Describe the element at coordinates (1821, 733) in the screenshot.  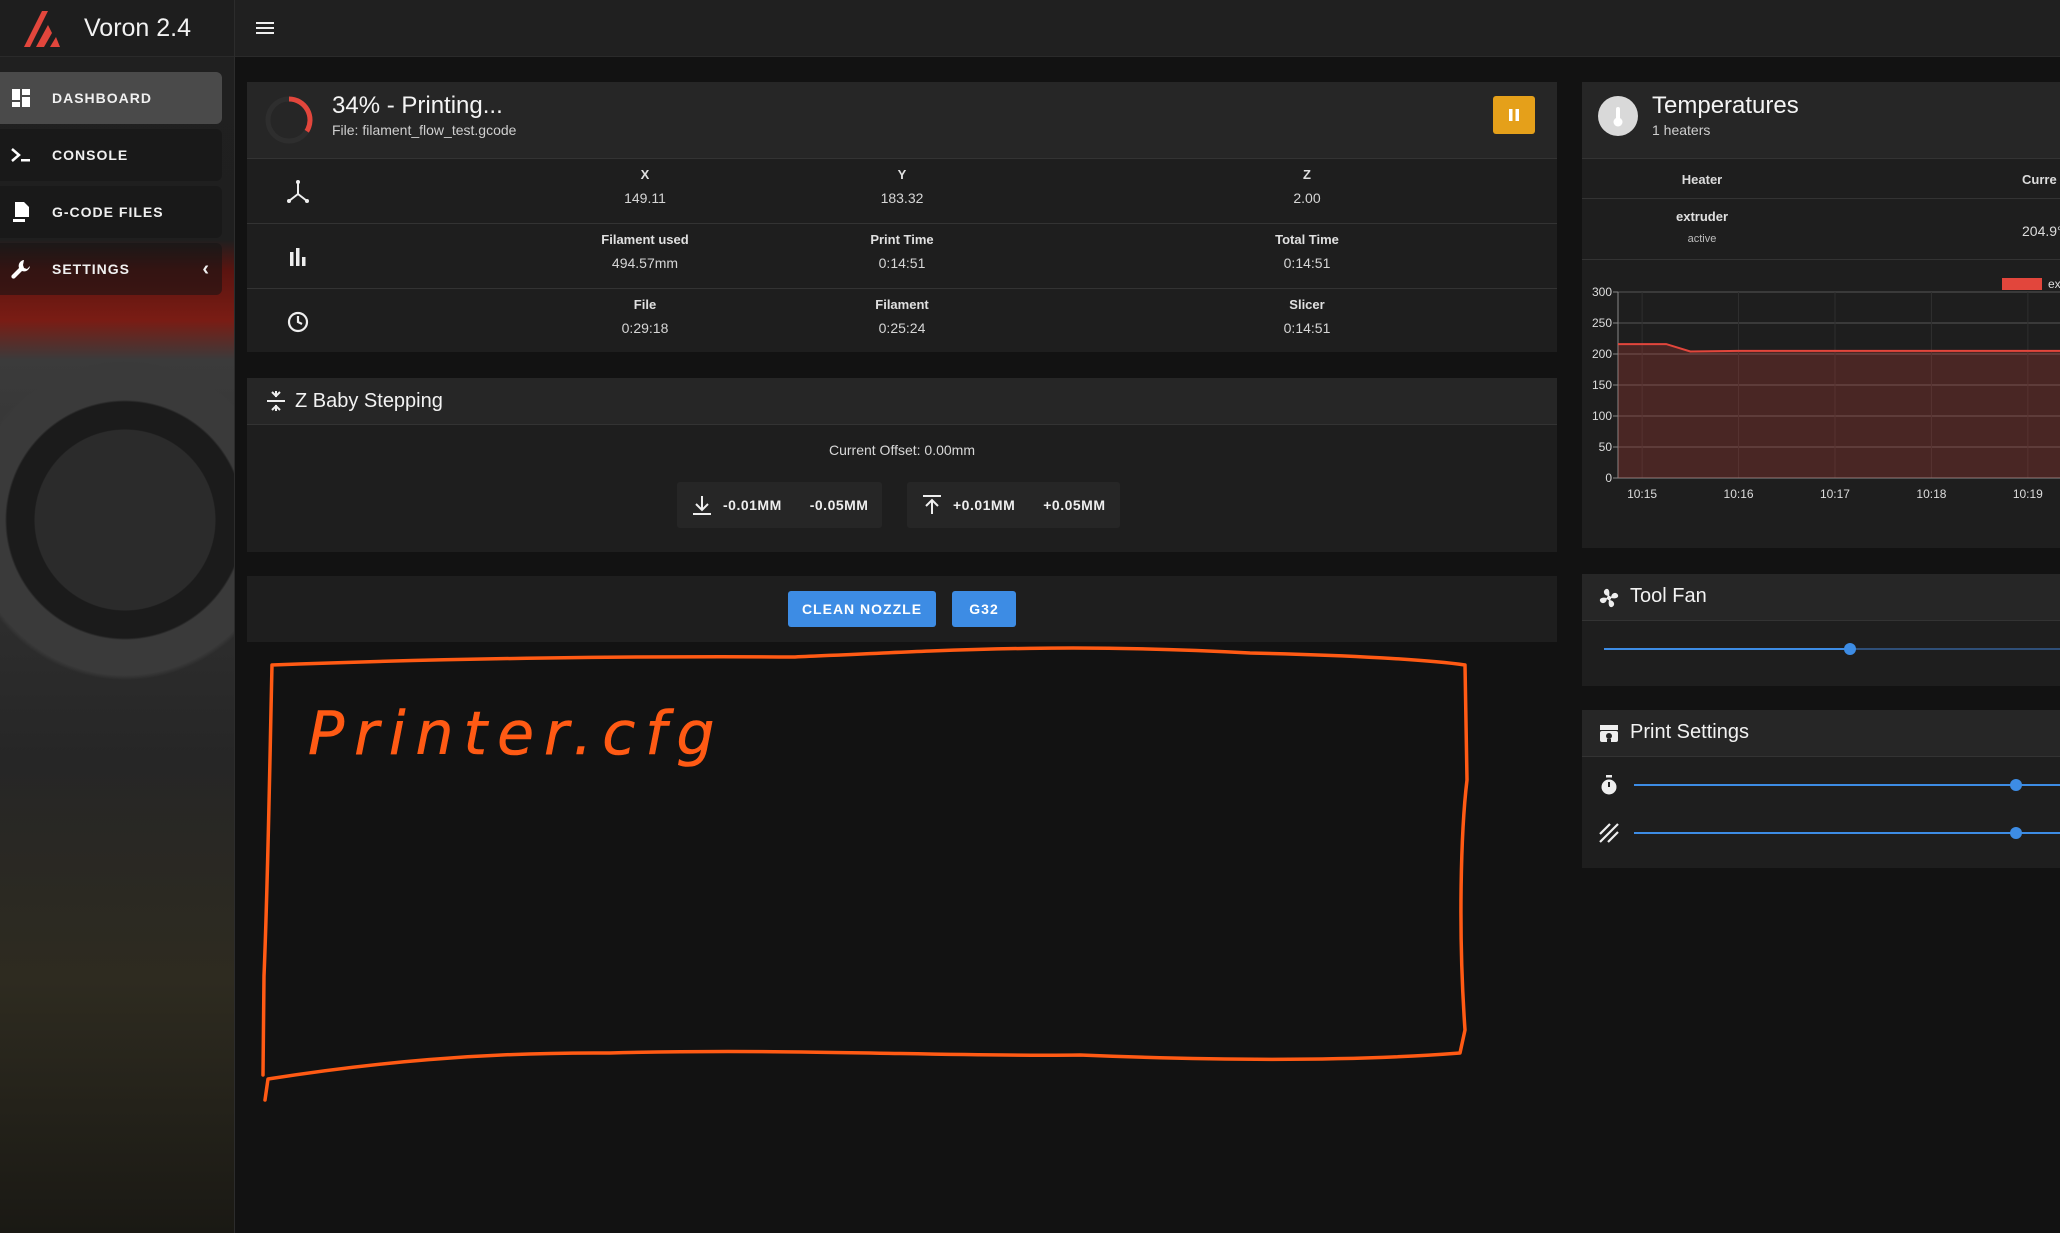
I see `print-settings-header: Print Settings` at that location.